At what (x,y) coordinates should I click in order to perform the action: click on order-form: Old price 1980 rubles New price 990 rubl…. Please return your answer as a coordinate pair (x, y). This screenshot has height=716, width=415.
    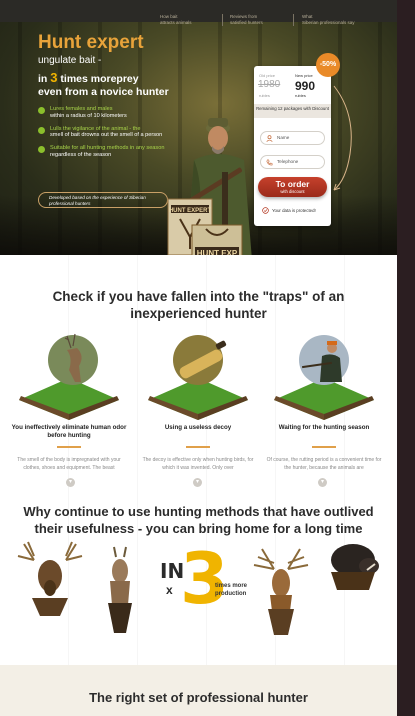
    Looking at the image, I should click on (292, 146).